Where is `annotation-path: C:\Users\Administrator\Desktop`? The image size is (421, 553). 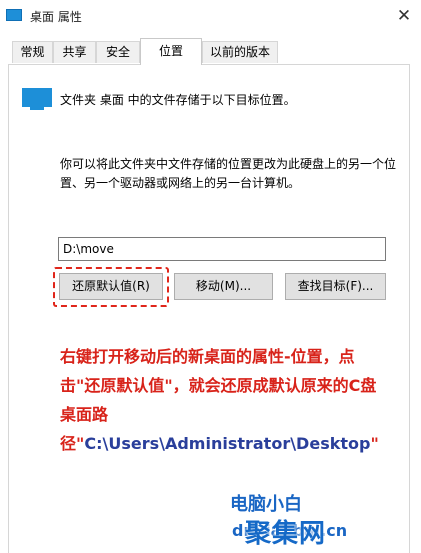
annotation-path: C:\Users\Administrator\Desktop is located at coordinates (227, 443).